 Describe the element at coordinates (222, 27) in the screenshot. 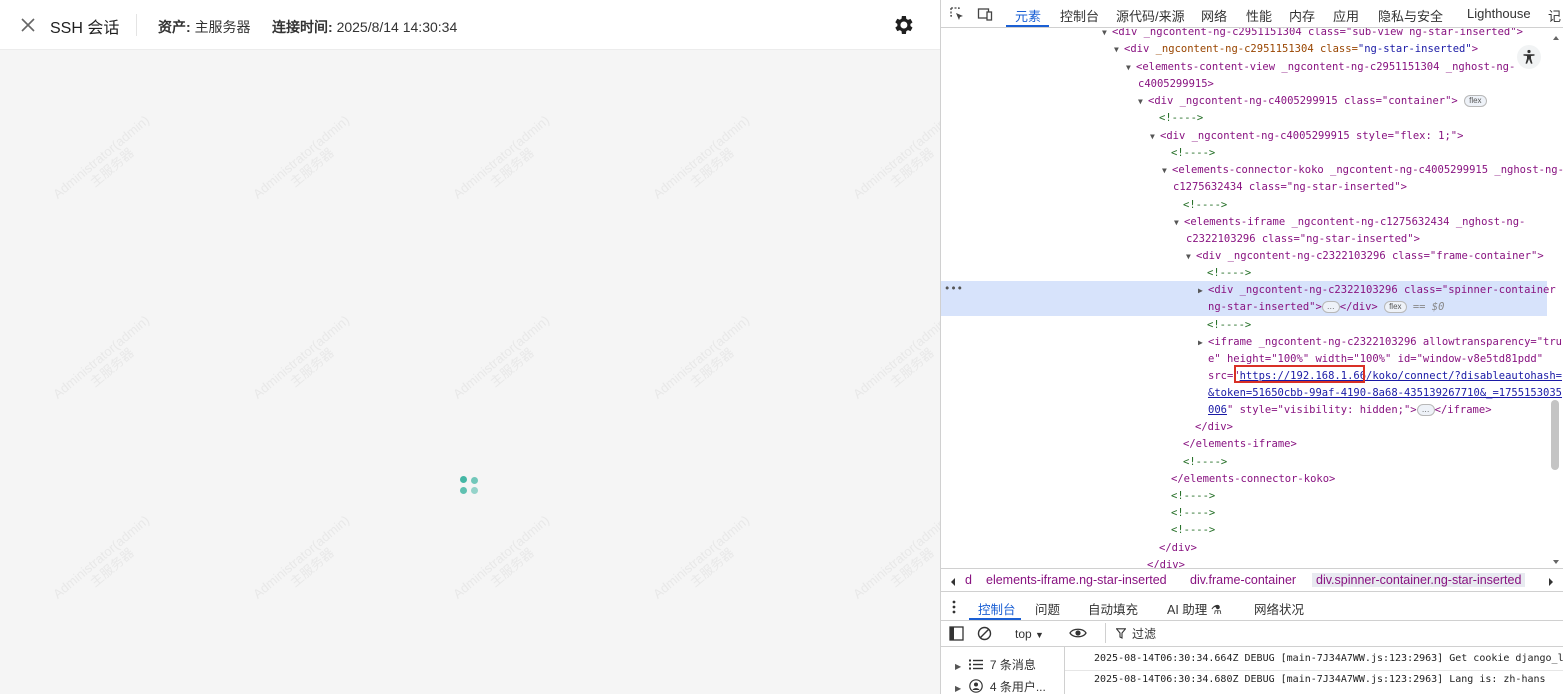

I see `asset-value: 主服务器` at that location.